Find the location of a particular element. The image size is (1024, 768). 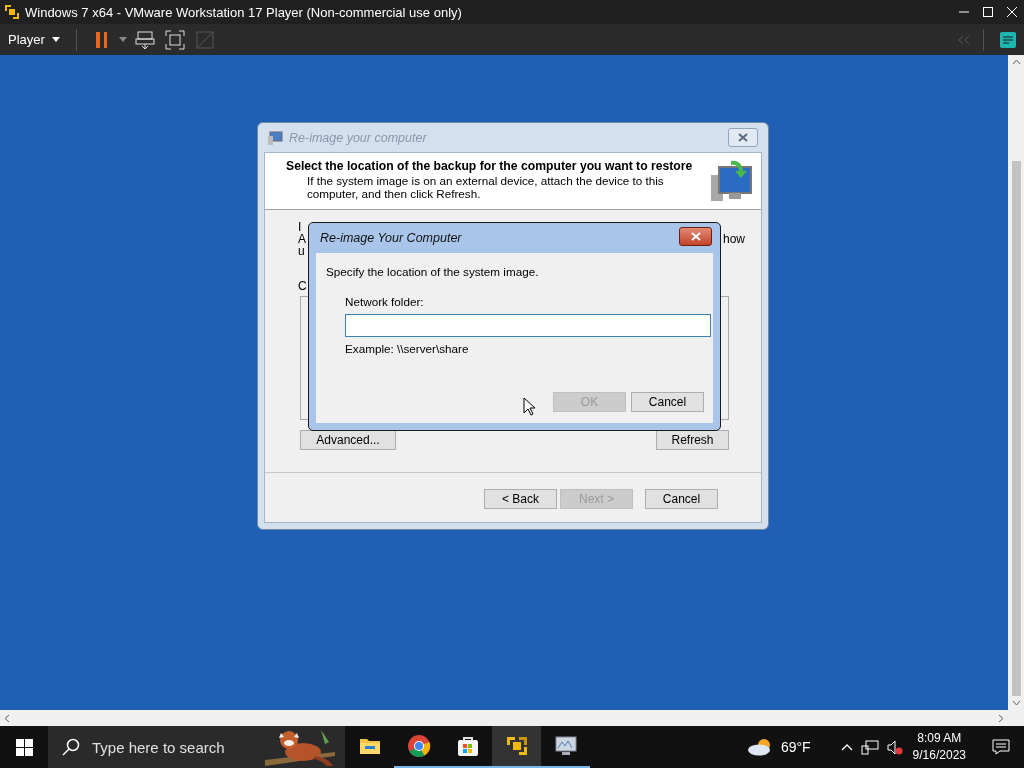

scrollbar-thumb is located at coordinates (1016, 428).